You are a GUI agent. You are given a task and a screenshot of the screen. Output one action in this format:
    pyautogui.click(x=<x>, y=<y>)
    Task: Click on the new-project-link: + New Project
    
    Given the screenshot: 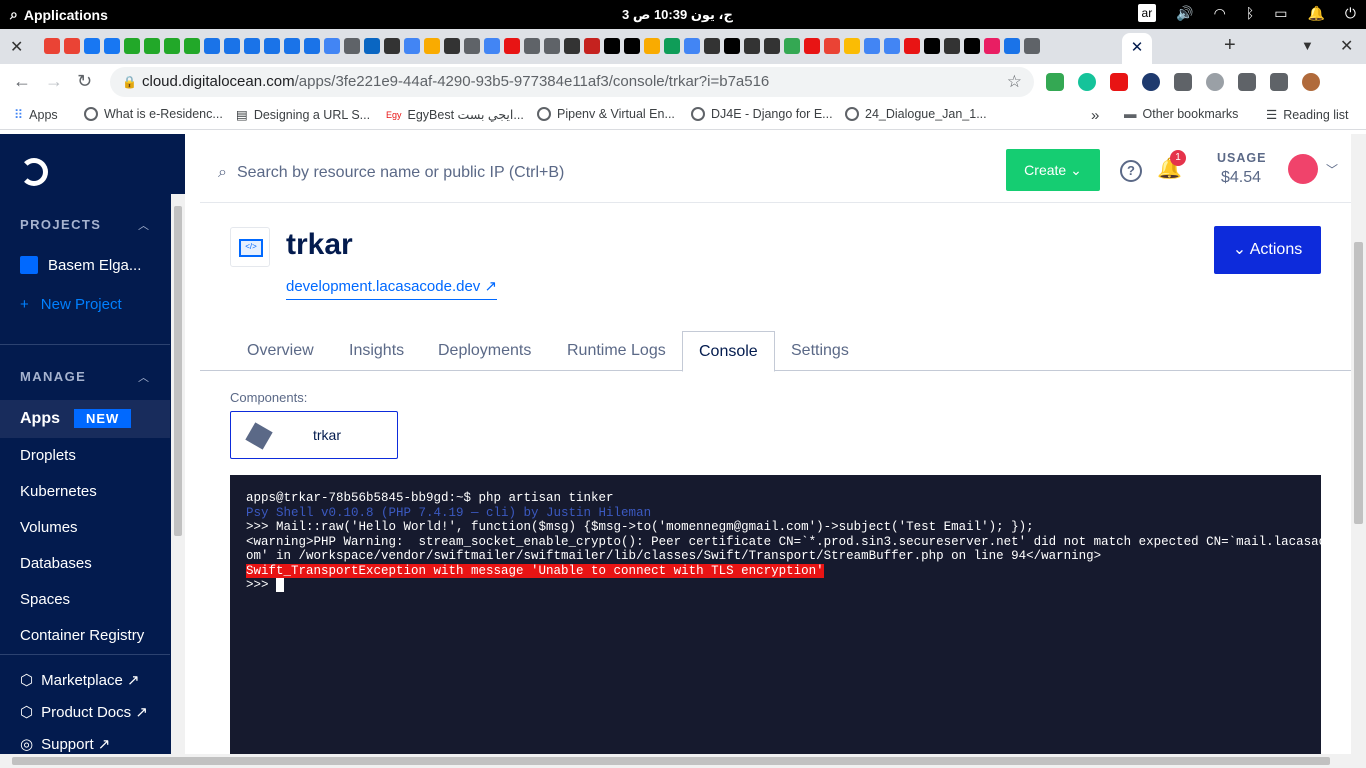 What is the action you would take?
    pyautogui.click(x=71, y=304)
    